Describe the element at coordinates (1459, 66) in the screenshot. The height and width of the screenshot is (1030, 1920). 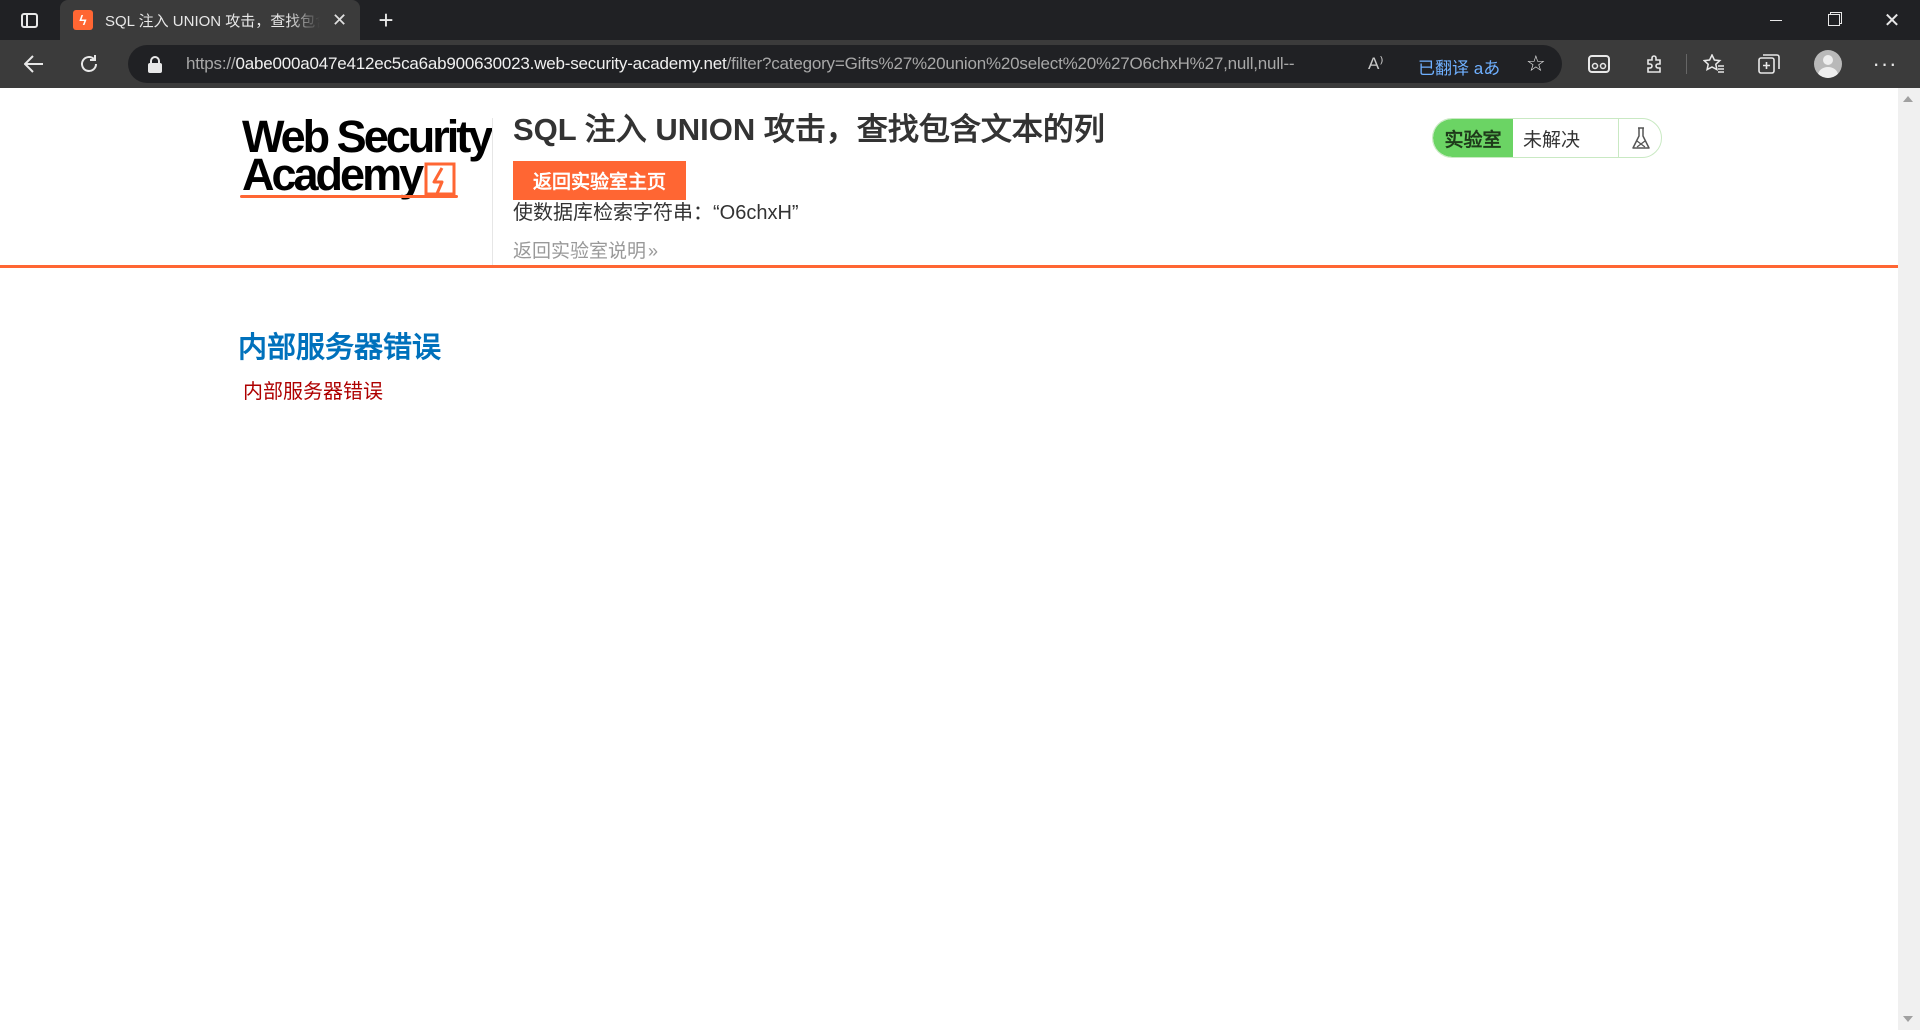
I see `translate-icon: 已翻译 aあ` at that location.